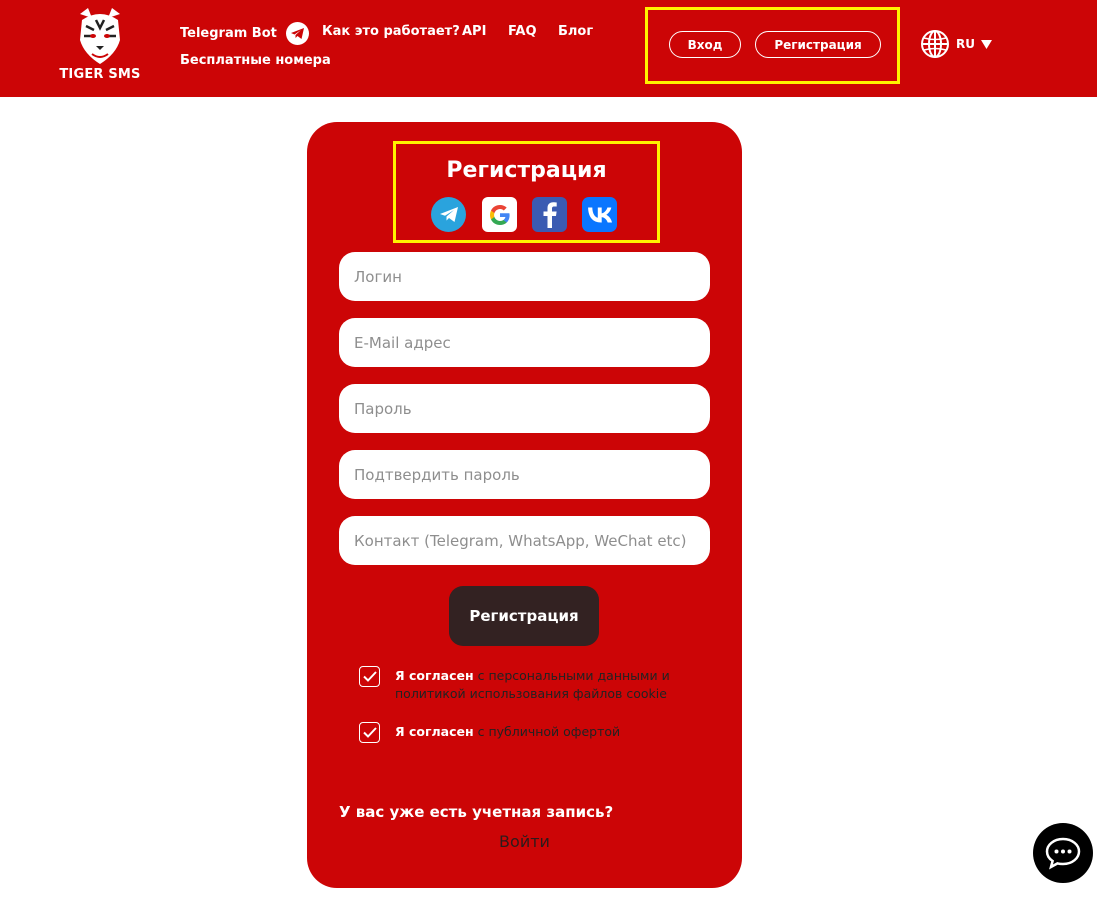  Describe the element at coordinates (100, 36) in the screenshot. I see `tiger-logo-icon` at that location.